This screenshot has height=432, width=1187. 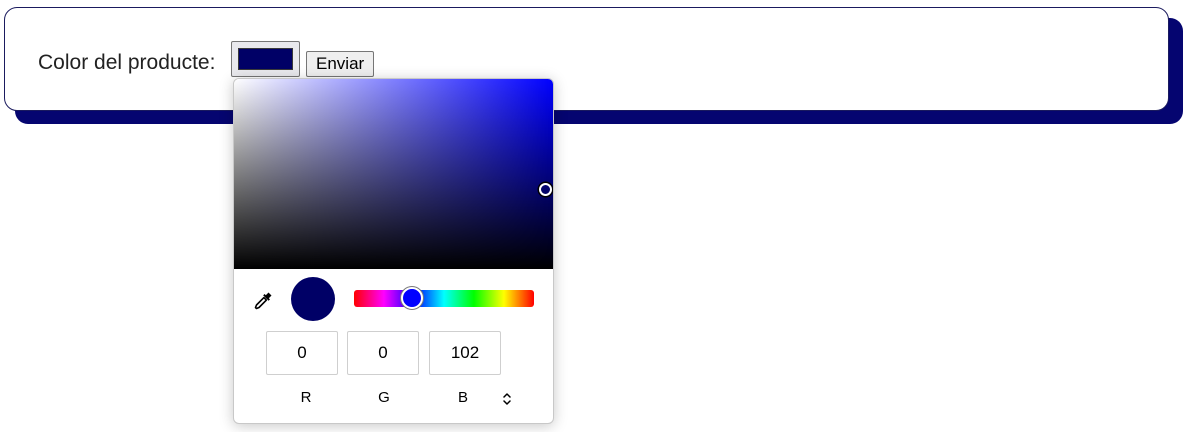 What do you see at coordinates (383, 353) in the screenshot?
I see `green-channel-input: 0` at bounding box center [383, 353].